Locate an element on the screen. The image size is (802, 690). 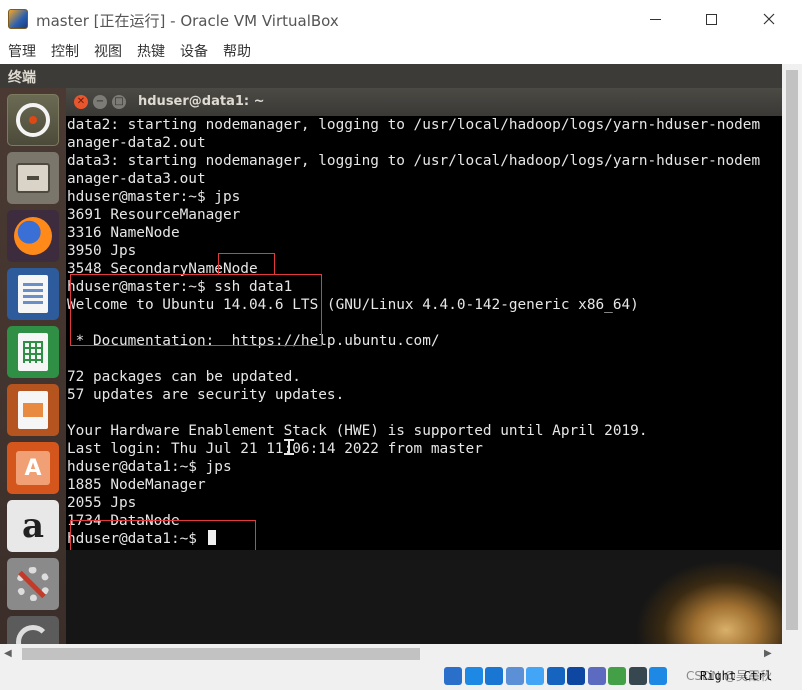
status-bar: CSDN @吴霞秋 Right Ctrl is located at coordinates (401, 677).